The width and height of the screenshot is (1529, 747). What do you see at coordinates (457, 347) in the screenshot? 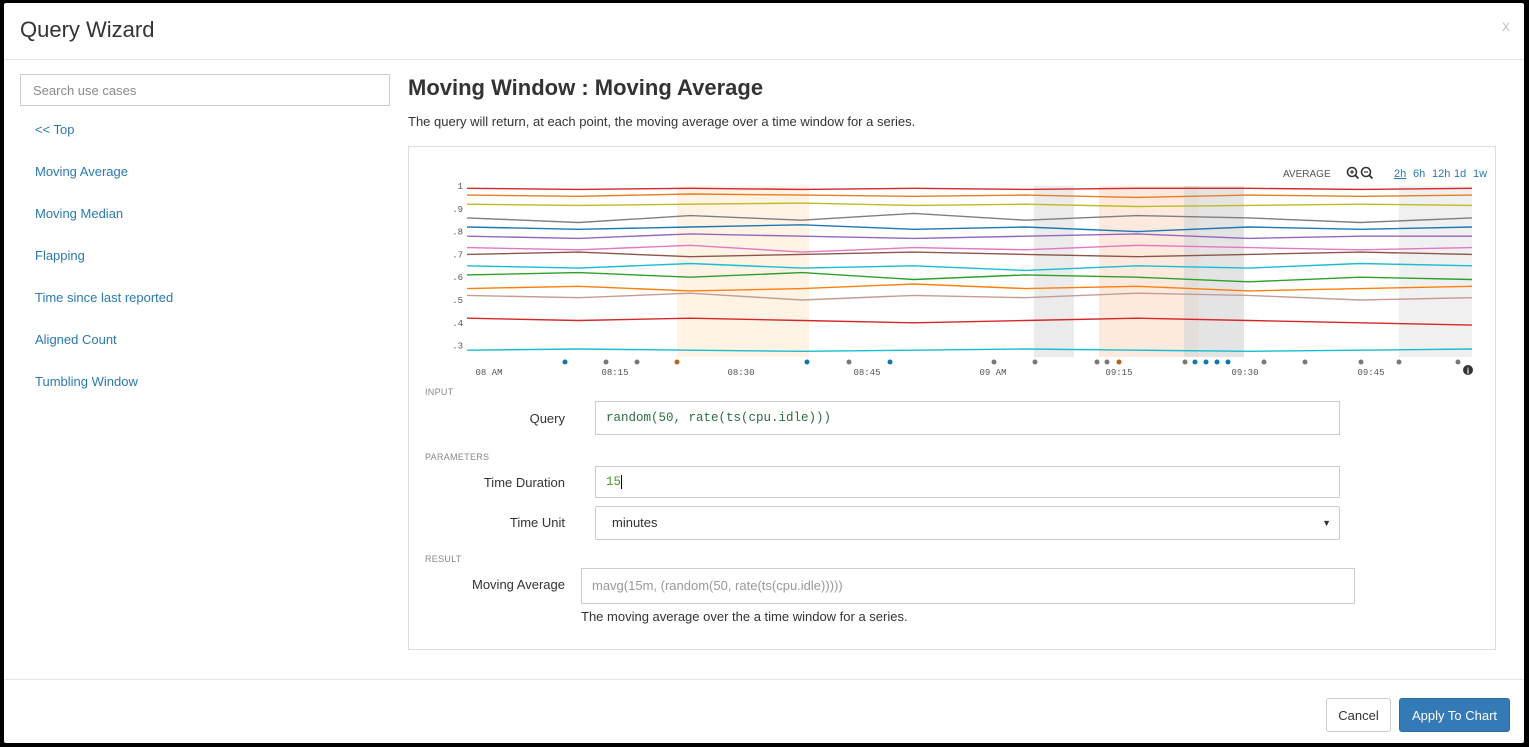
I see `y-tick-label: .3` at bounding box center [457, 347].